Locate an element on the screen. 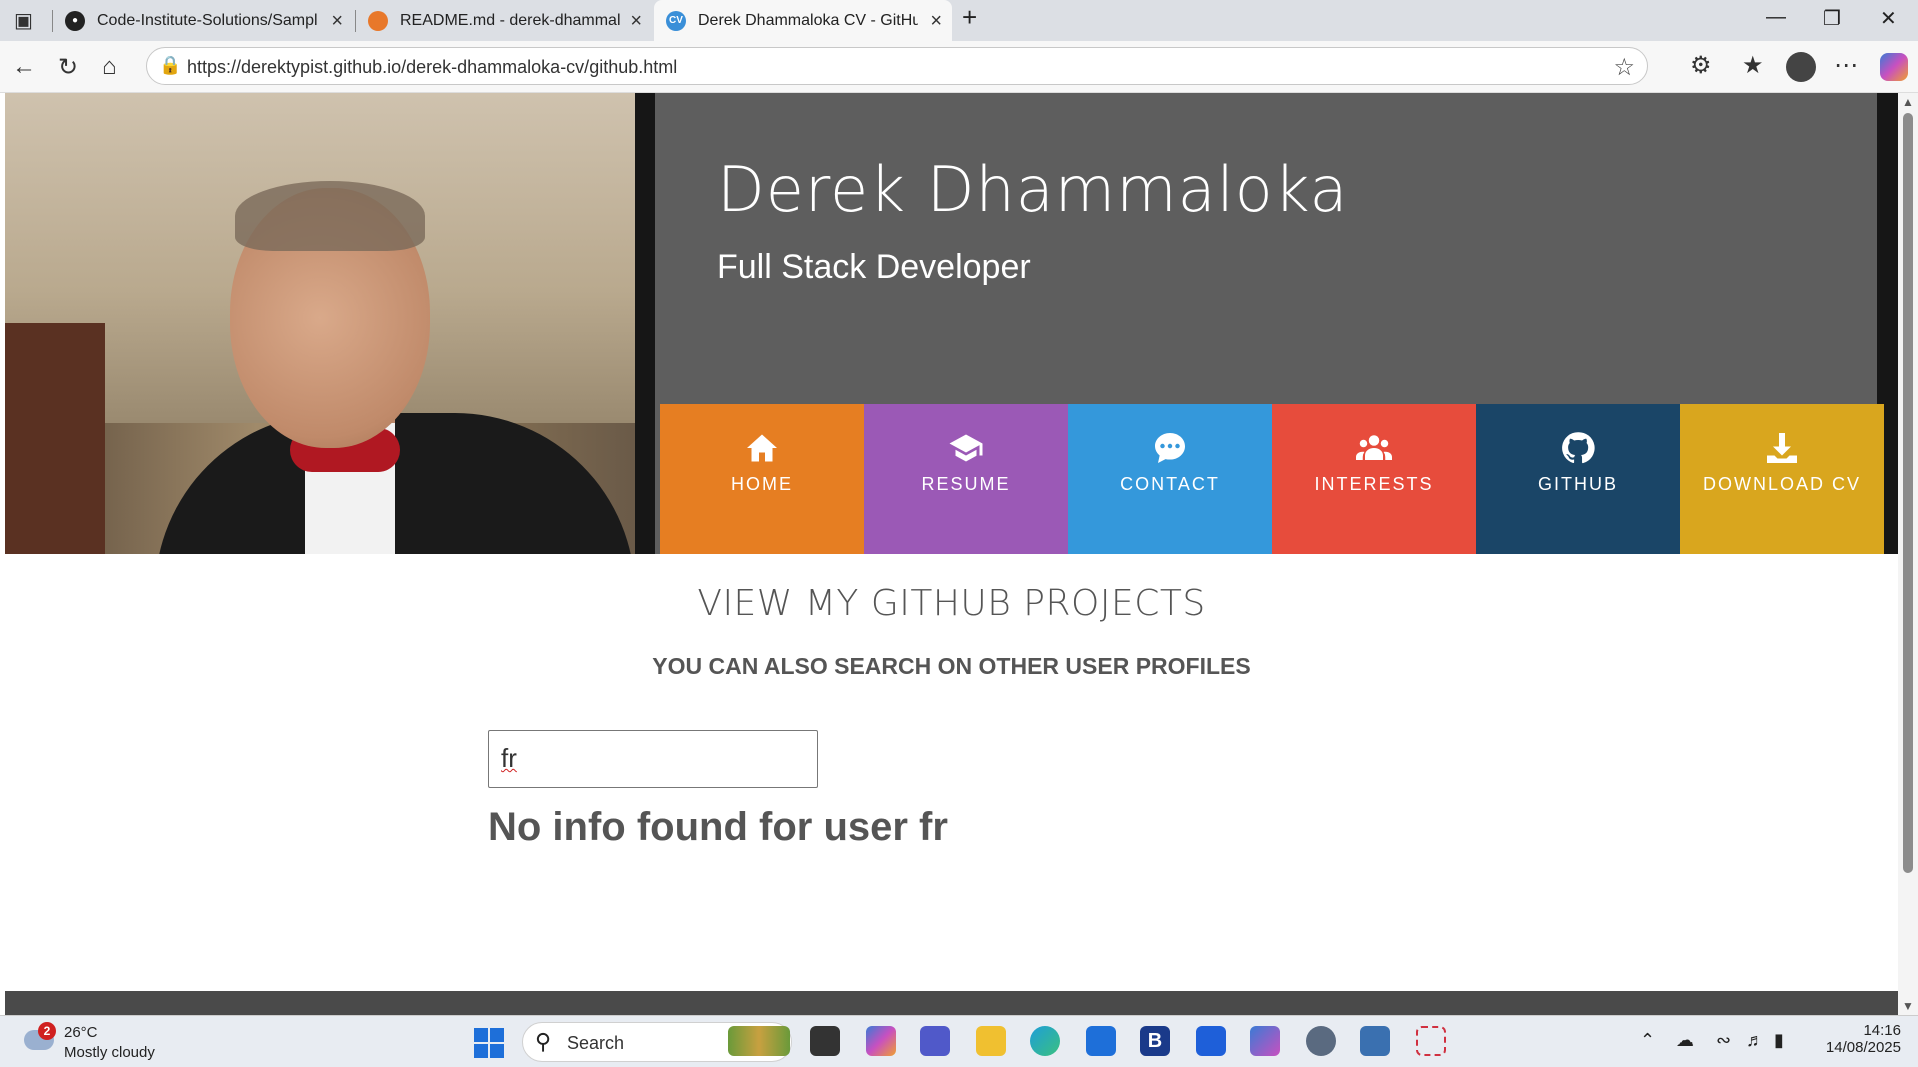 This screenshot has width=1918, height=1067. python-icon is located at coordinates (1375, 1041).